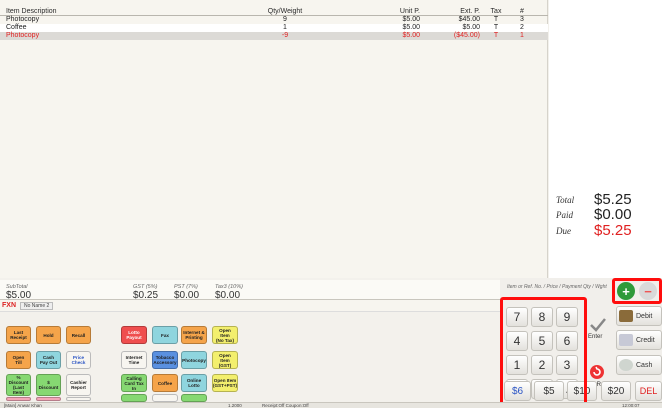 The height and width of the screenshot is (408, 662). Describe the element at coordinates (274, 20) in the screenshot. I see `table-row: Photocopy 9 $5.00 $45.00 T 3` at that location.